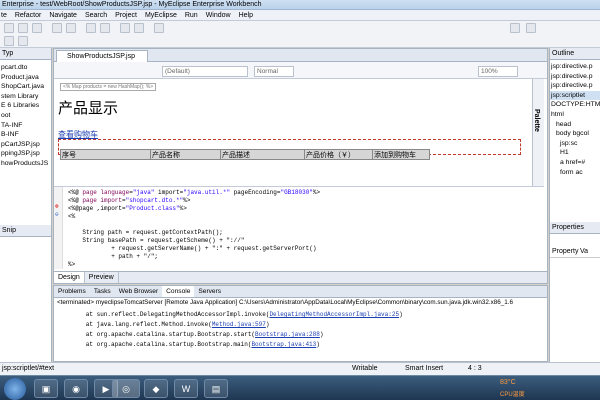 Image resolution: width=600 pixels, height=400 pixels. I want to click on new-icon, so click(9, 28).